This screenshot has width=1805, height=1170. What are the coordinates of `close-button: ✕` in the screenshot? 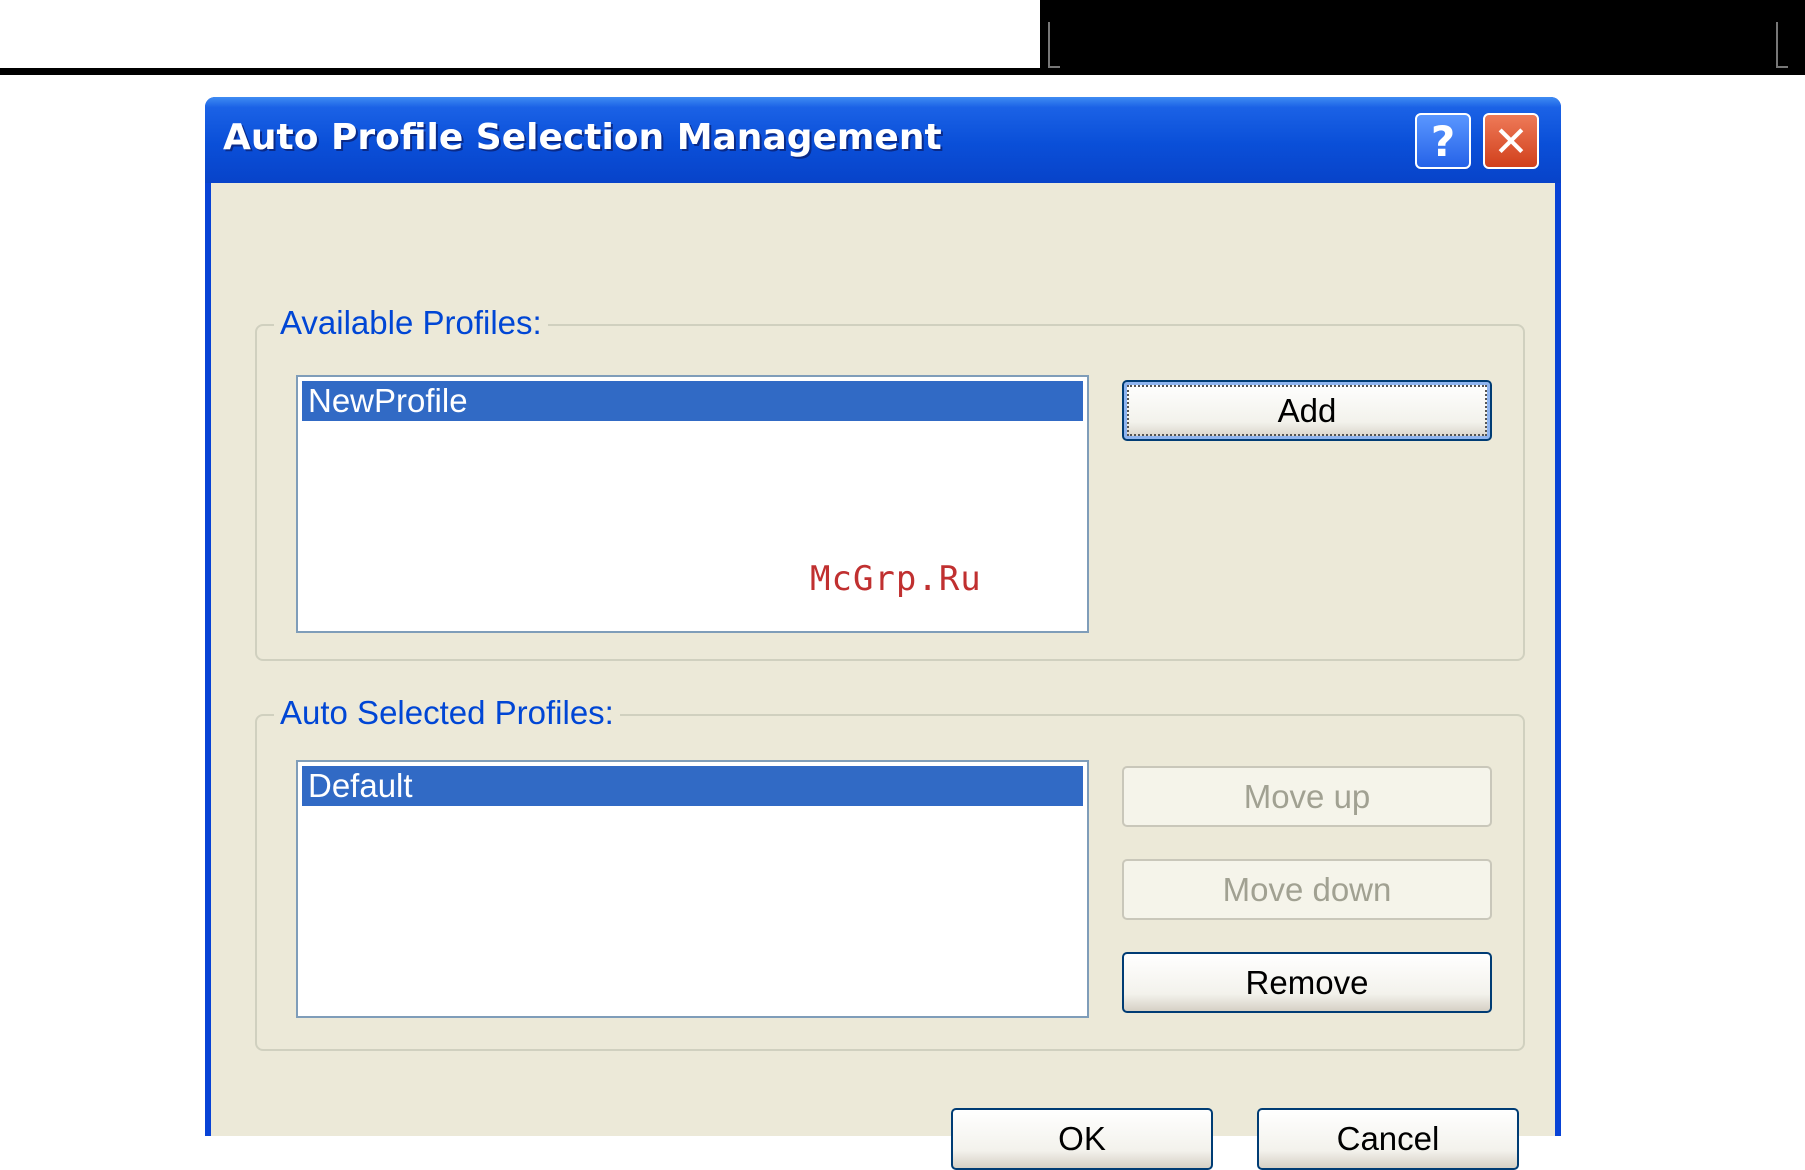 It's located at (1511, 141).